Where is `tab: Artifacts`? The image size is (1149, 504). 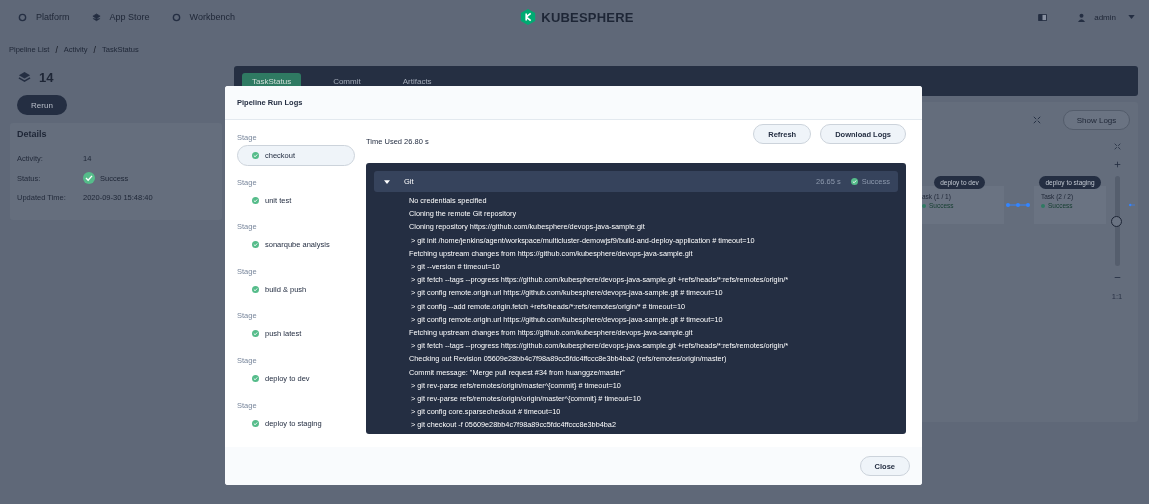 tab: Artifacts is located at coordinates (417, 81).